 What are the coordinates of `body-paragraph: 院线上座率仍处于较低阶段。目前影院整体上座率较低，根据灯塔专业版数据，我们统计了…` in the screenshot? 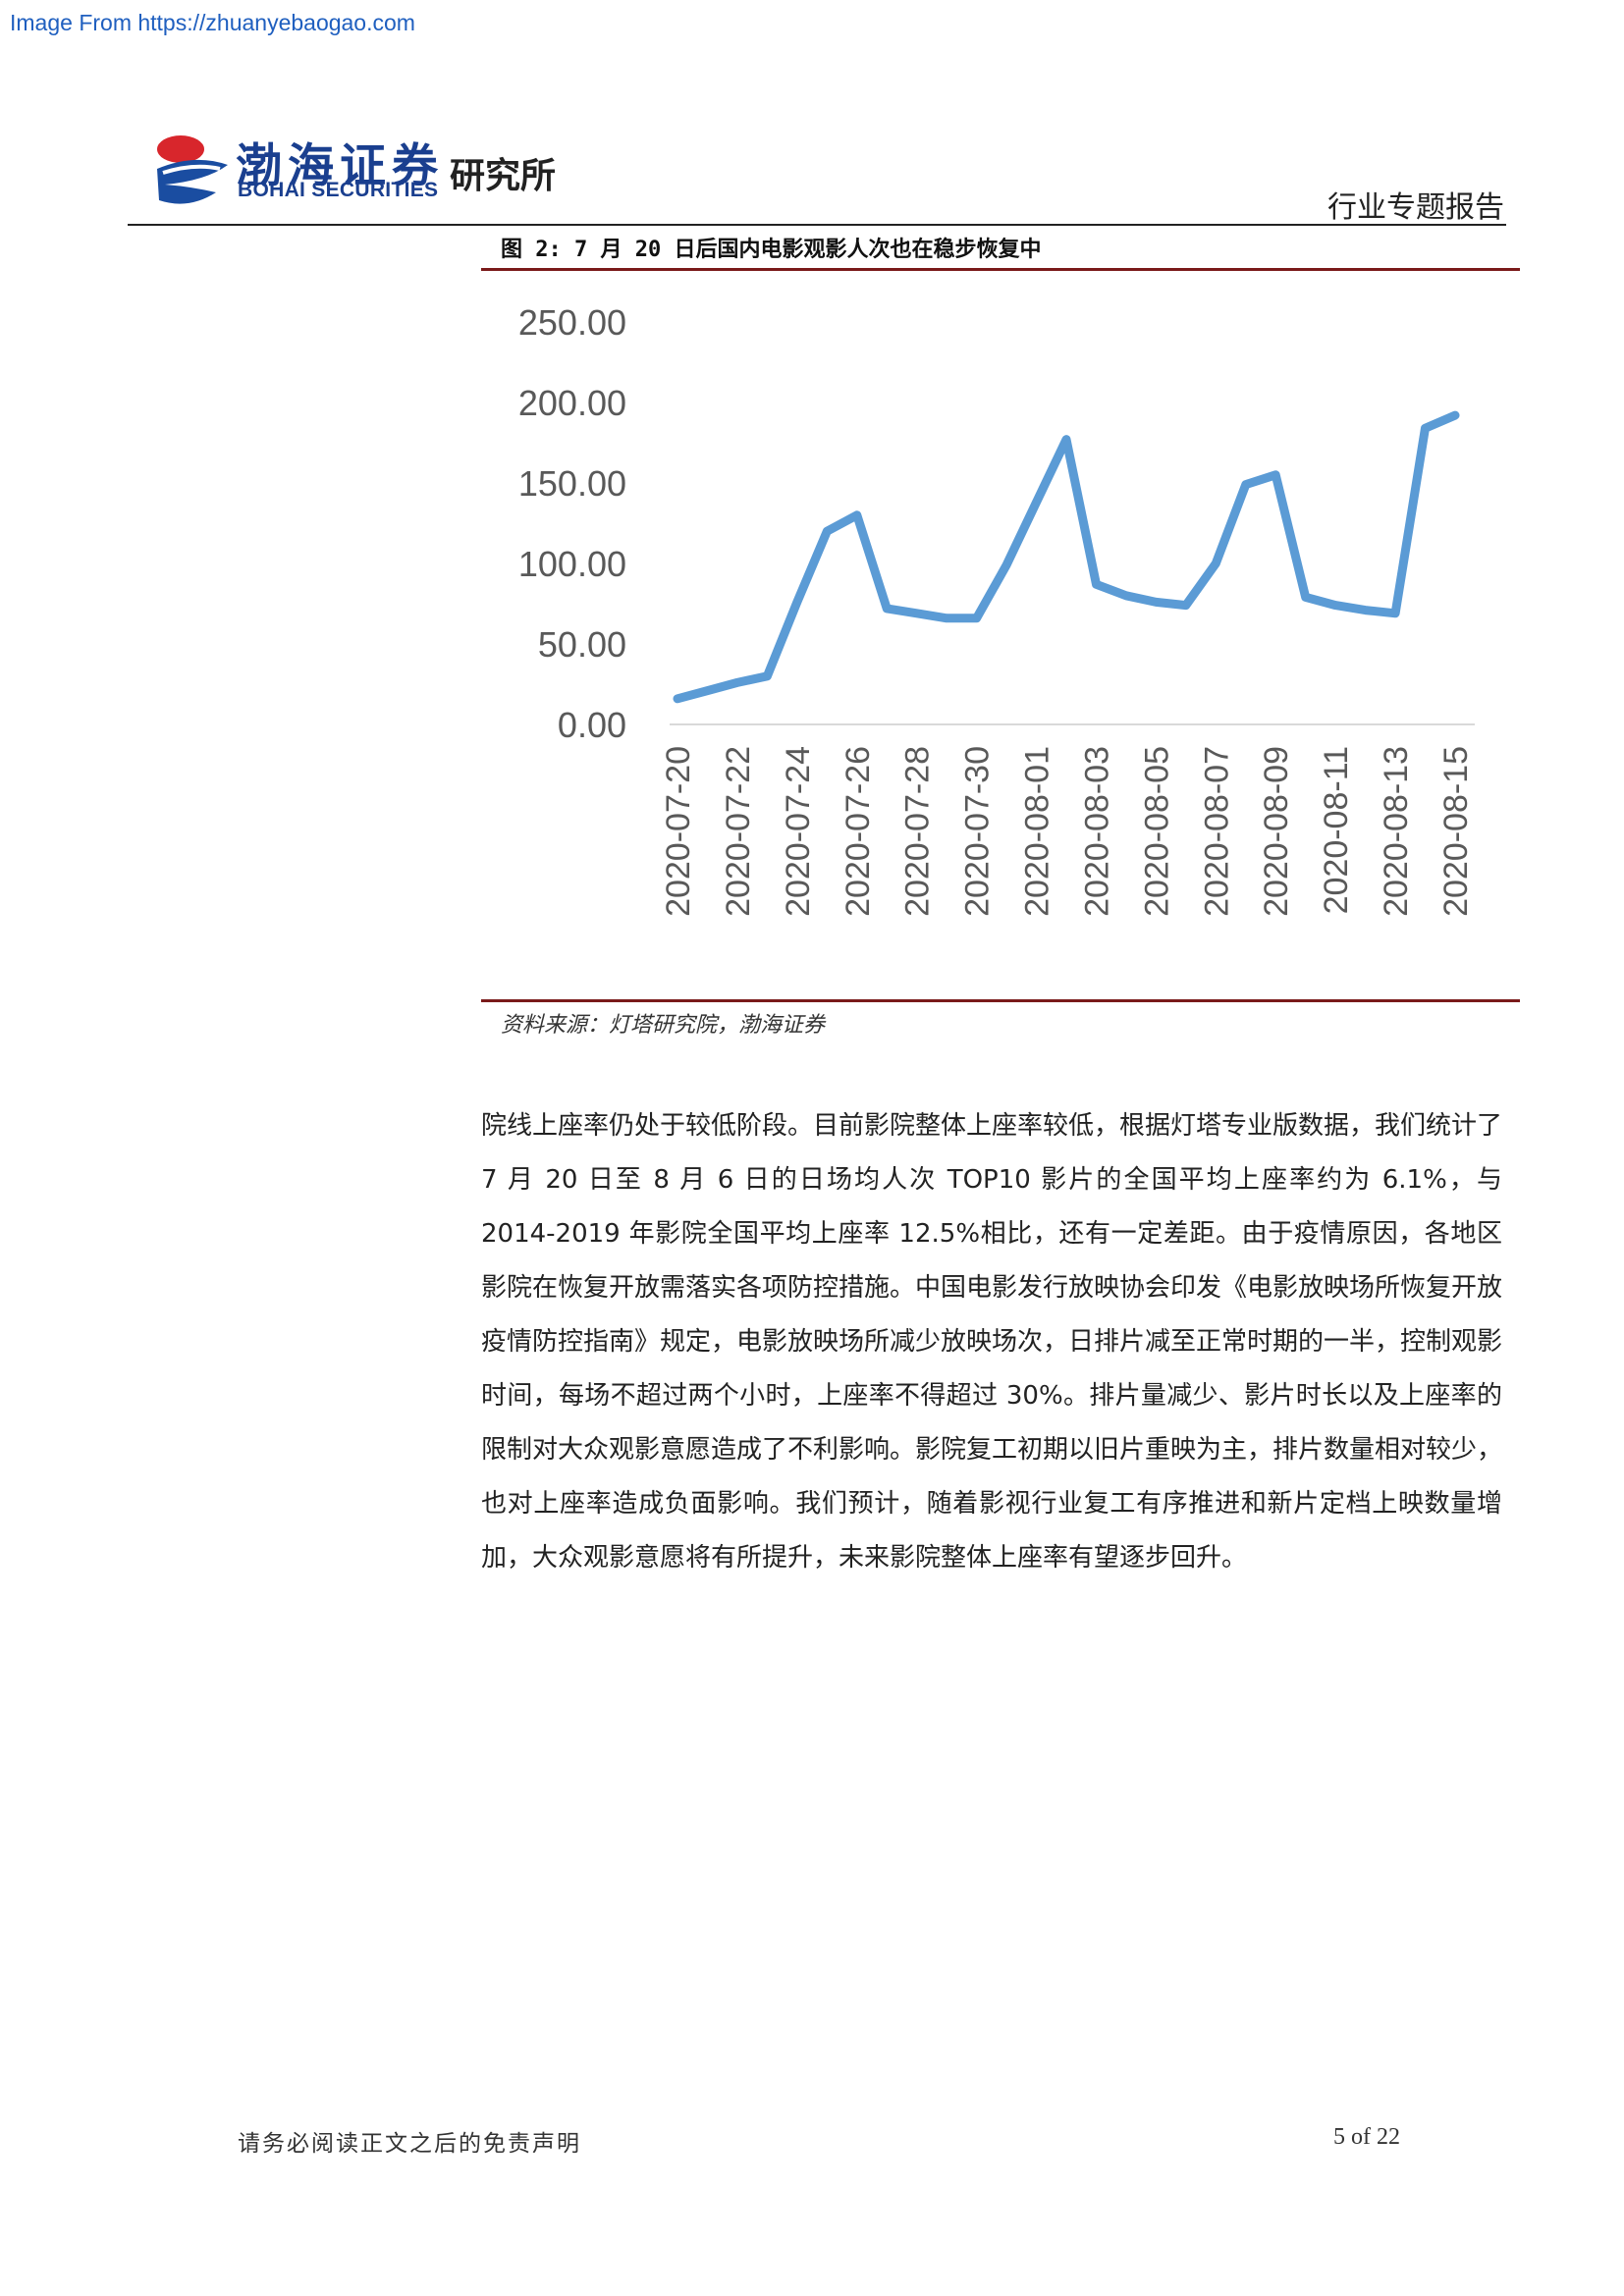 It's located at (992, 1342).